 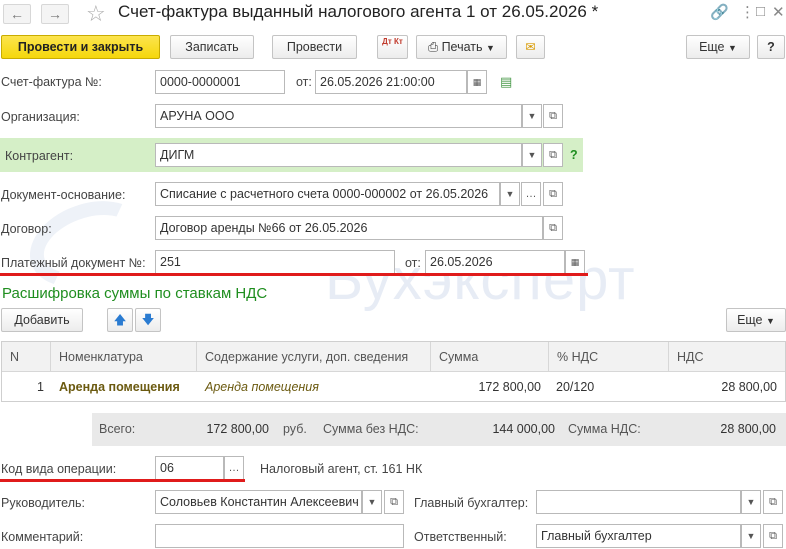 I want to click on base-document-dropdown: ▼, so click(x=510, y=194).